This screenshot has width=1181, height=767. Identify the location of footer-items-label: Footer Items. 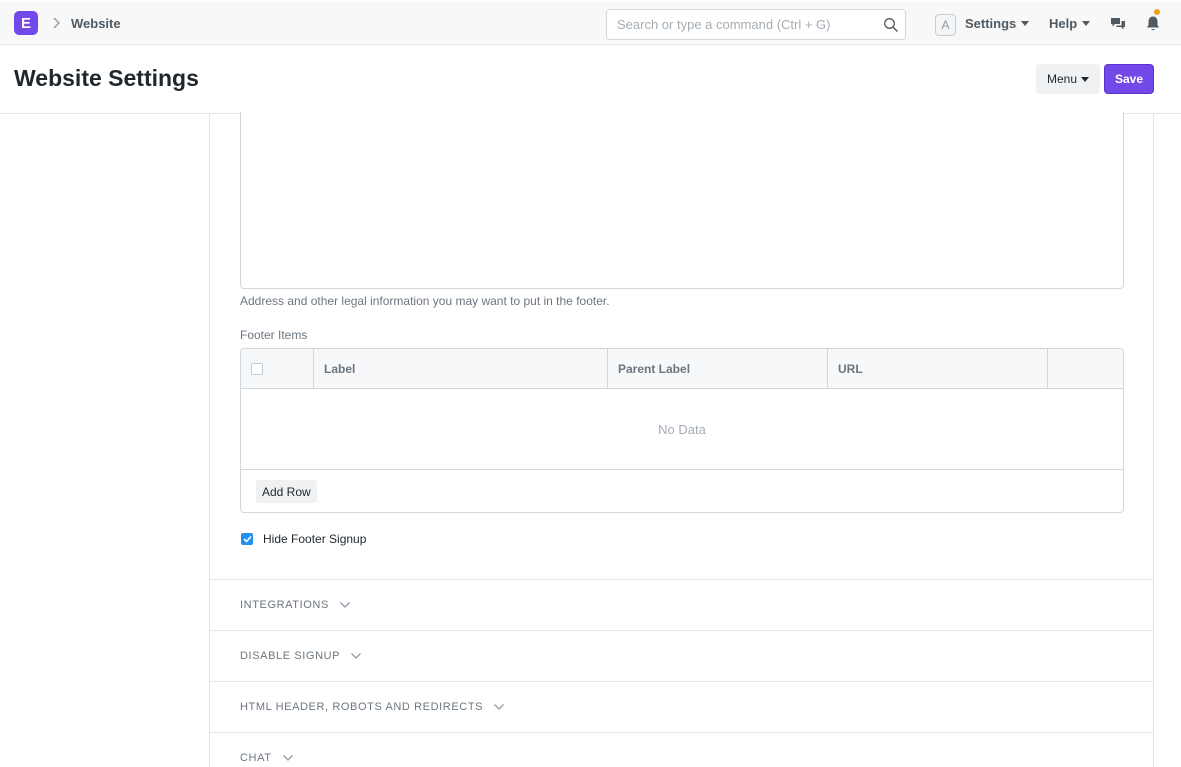
(274, 335).